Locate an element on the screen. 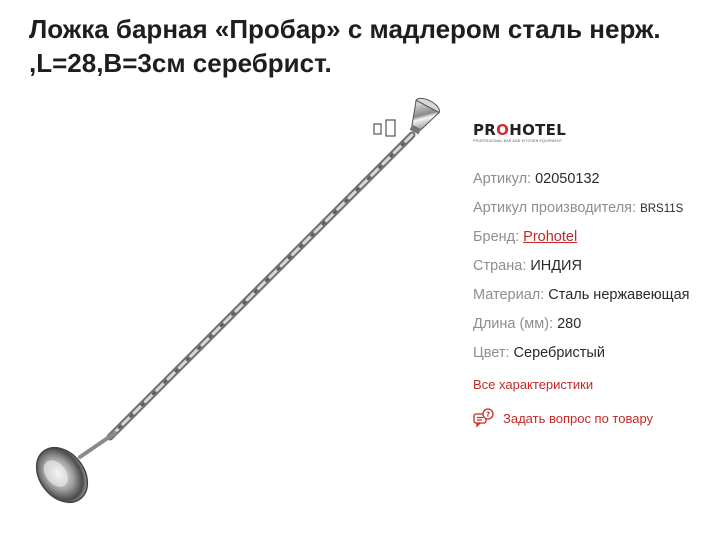  spec-label: Артикул производителя: is located at coordinates (555, 208).